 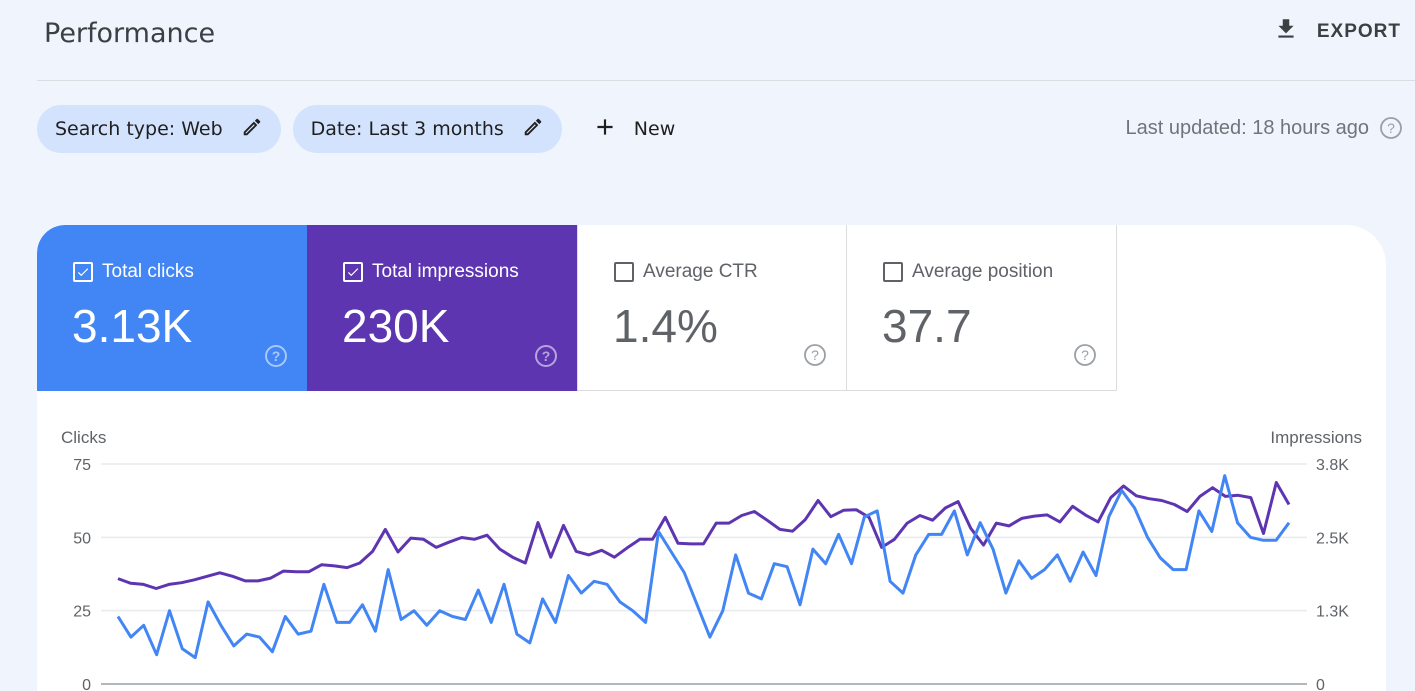 What do you see at coordinates (130, 33) in the screenshot?
I see `page-title: Performance` at bounding box center [130, 33].